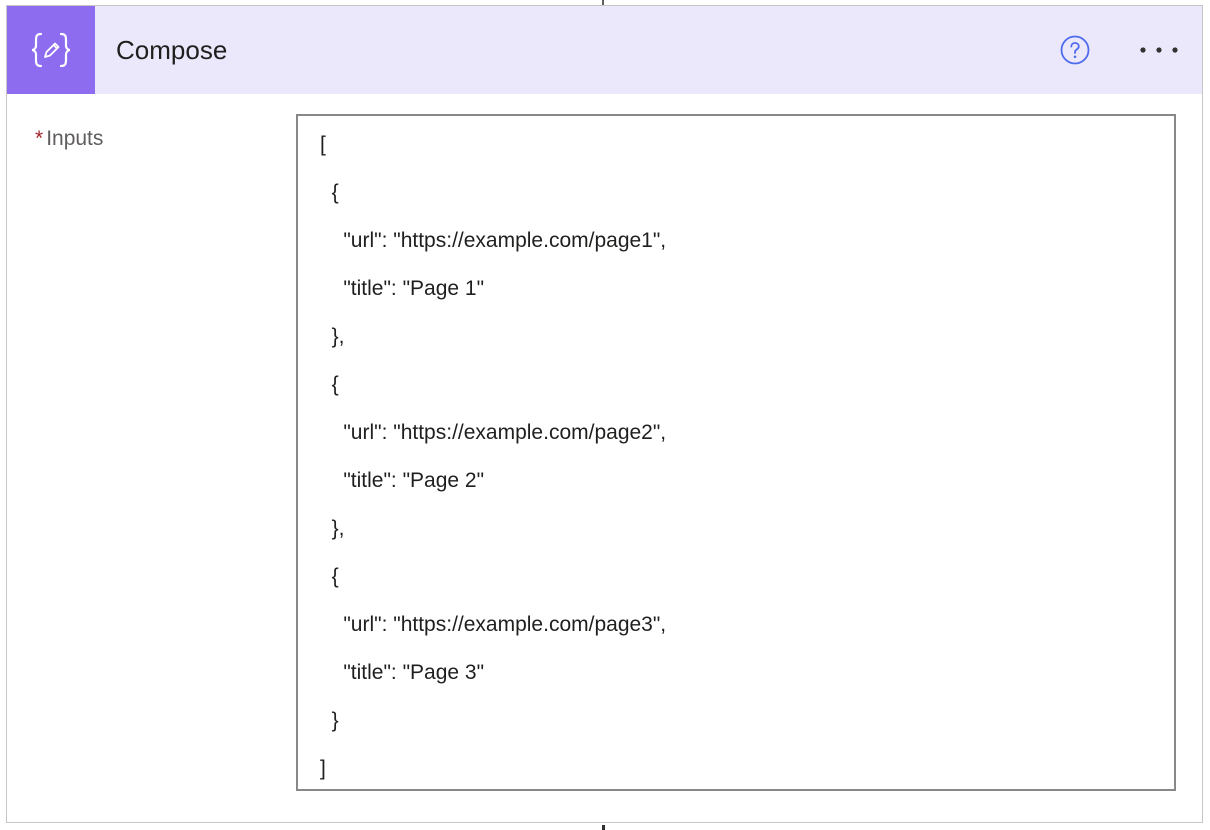  I want to click on more-options-button, so click(1159, 50).